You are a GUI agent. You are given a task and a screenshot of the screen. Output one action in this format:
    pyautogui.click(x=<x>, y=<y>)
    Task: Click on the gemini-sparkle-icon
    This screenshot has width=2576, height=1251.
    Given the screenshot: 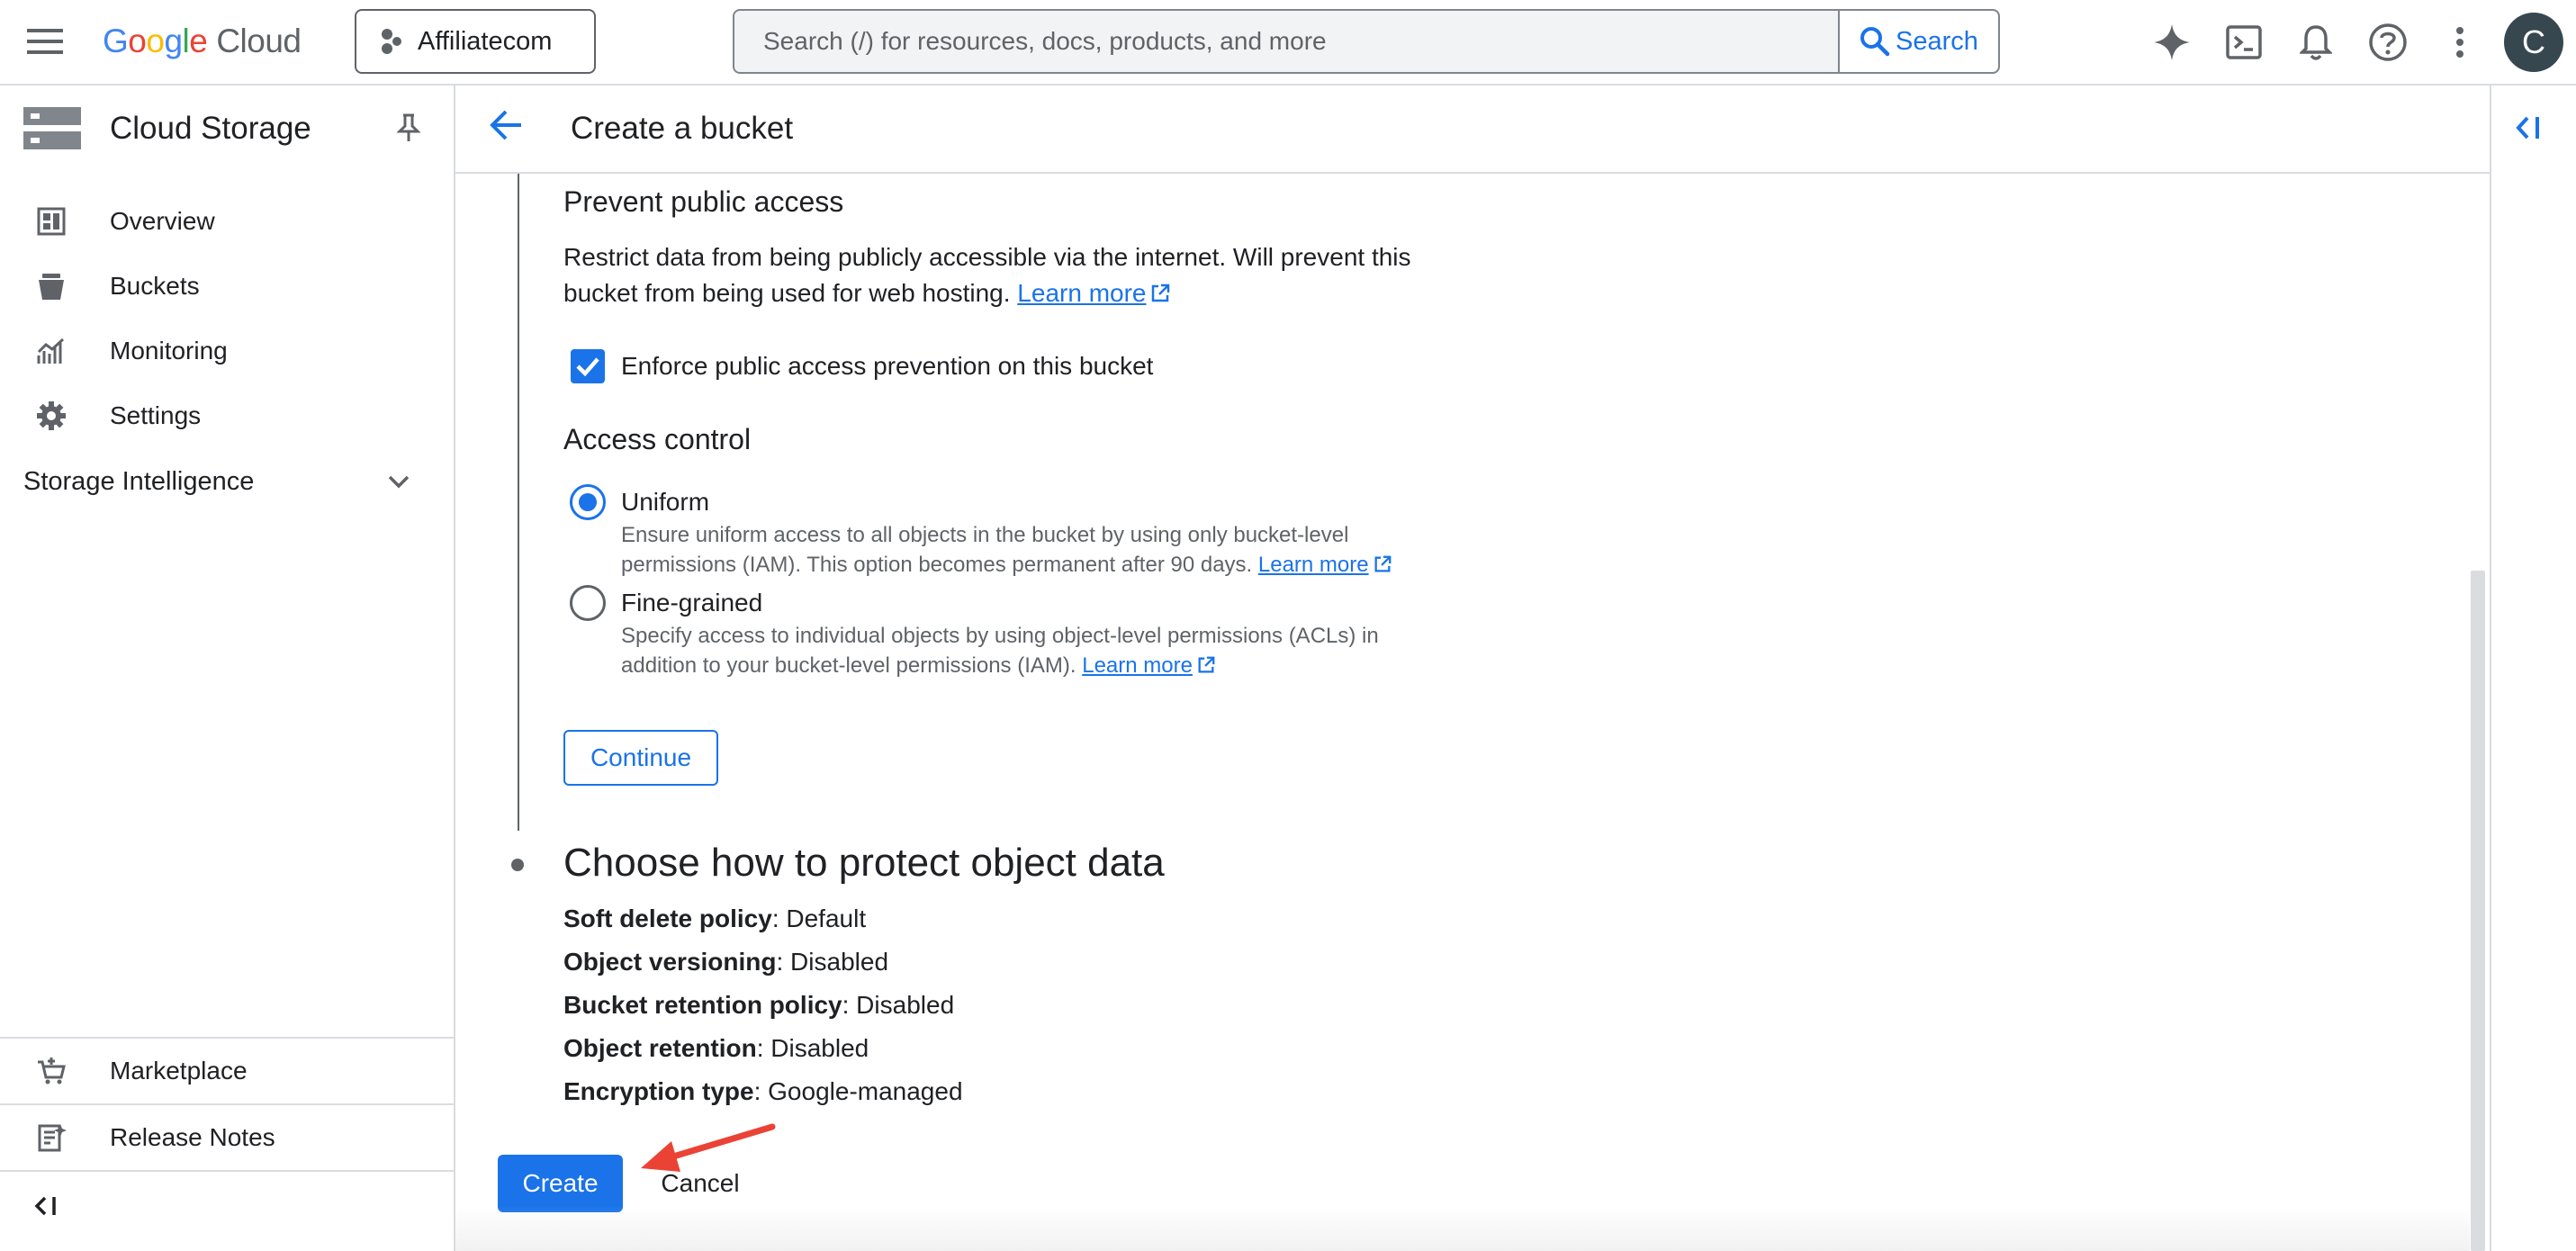 What is the action you would take?
    pyautogui.click(x=2171, y=42)
    